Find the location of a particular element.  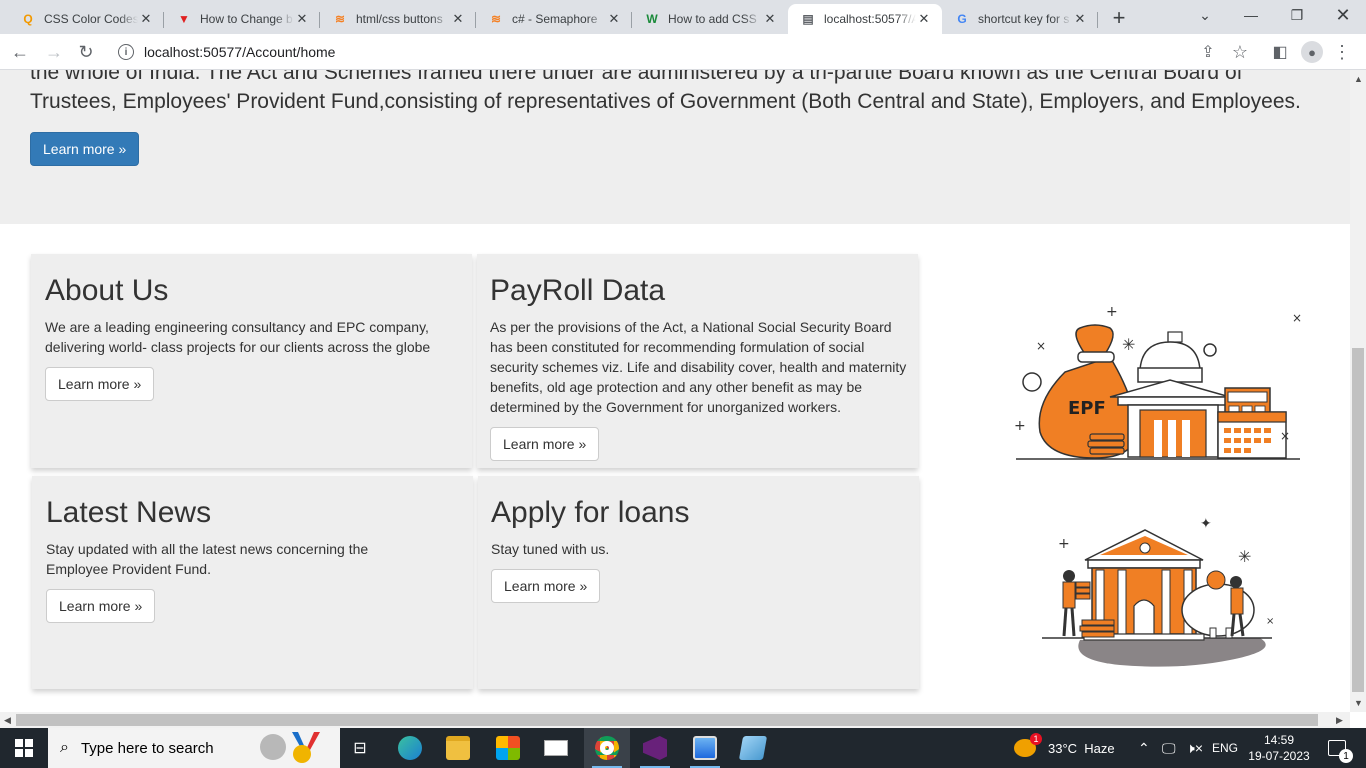

mail-icon is located at coordinates (556, 748).